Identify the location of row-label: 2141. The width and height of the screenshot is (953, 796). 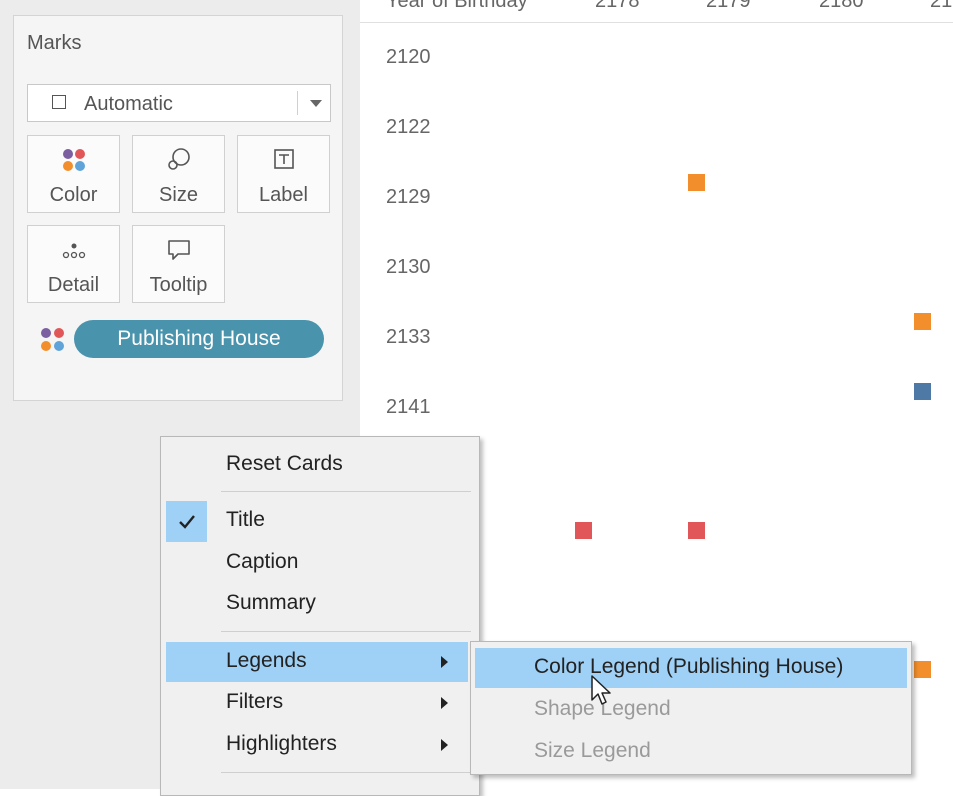
(408, 407).